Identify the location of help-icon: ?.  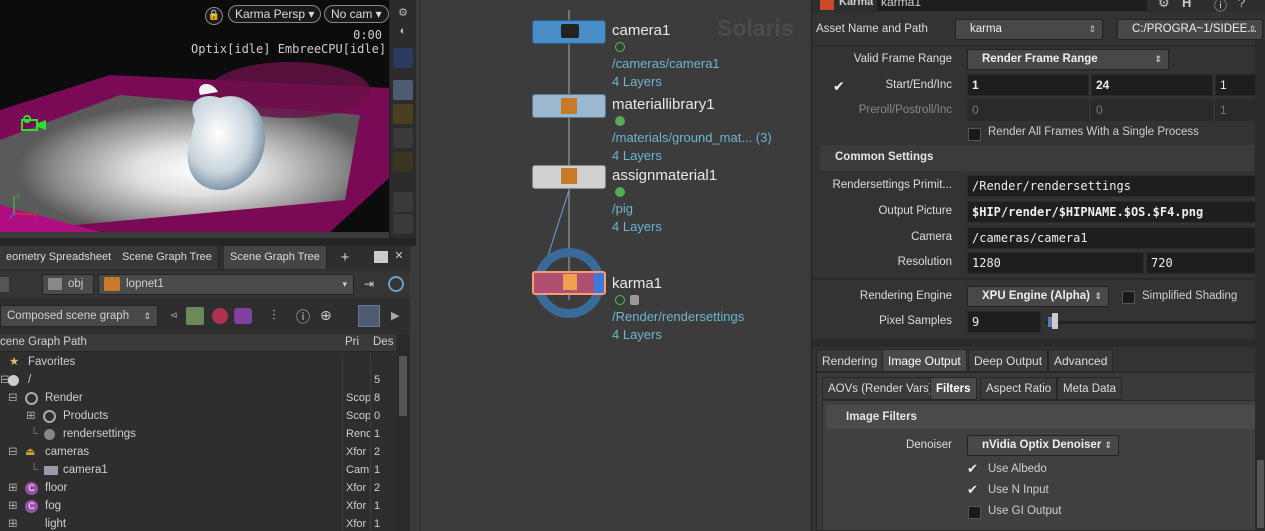
(1241, 5).